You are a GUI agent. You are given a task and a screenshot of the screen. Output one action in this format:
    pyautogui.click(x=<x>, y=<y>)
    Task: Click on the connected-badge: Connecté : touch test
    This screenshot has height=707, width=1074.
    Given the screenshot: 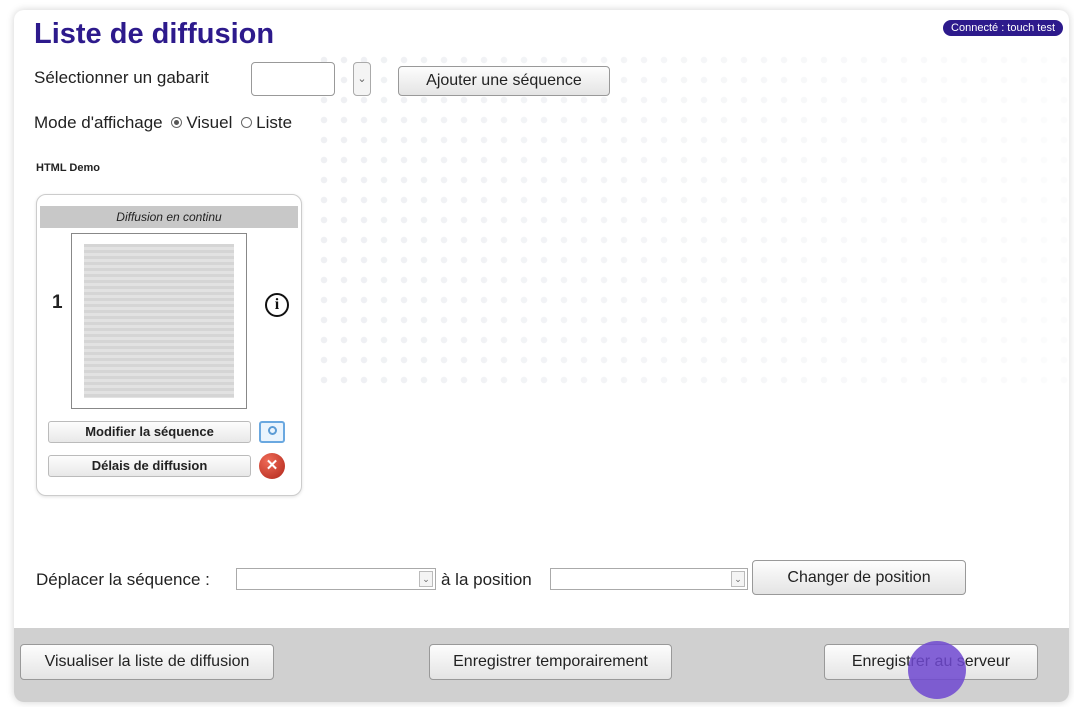 What is the action you would take?
    pyautogui.click(x=1003, y=28)
    